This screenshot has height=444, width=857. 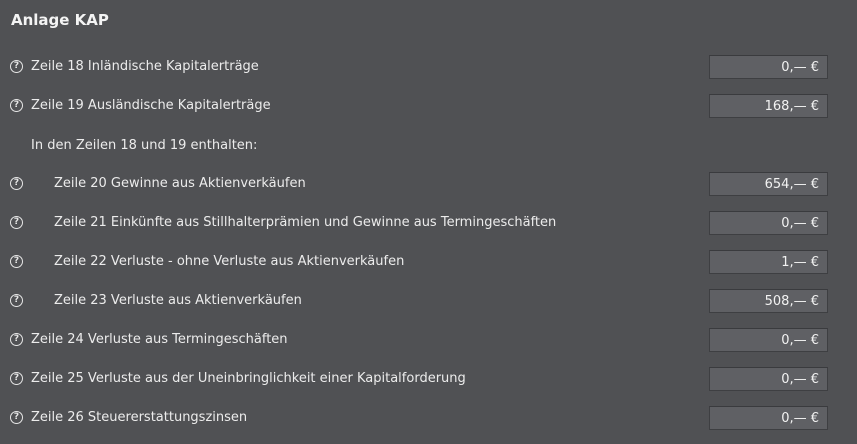 I want to click on section-subheading: In den Zeilen 18 und 19 enthalten:, so click(x=144, y=145).